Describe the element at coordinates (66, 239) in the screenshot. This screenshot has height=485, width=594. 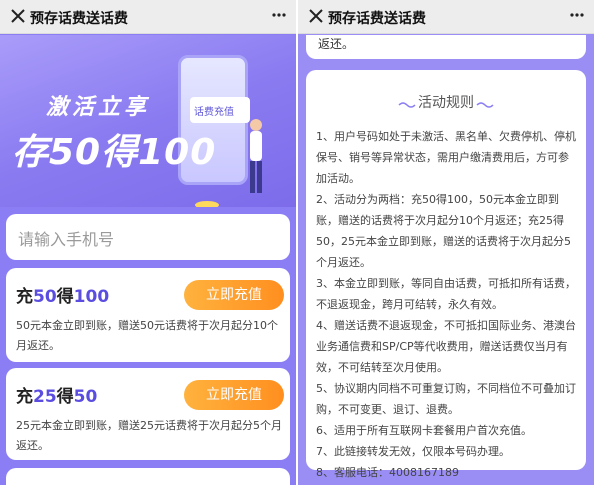
I see `phone-input-placeholder: 请输入手机号` at that location.